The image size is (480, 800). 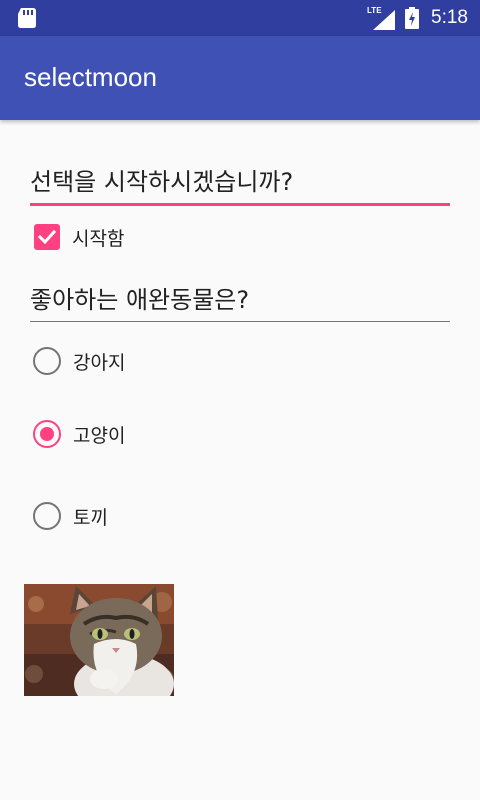 I want to click on radio-checked-icon, so click(x=47, y=434).